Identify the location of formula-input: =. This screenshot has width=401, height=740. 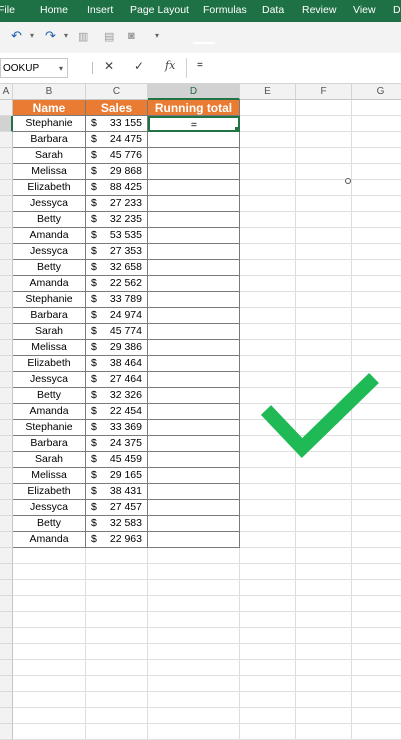
(200, 65).